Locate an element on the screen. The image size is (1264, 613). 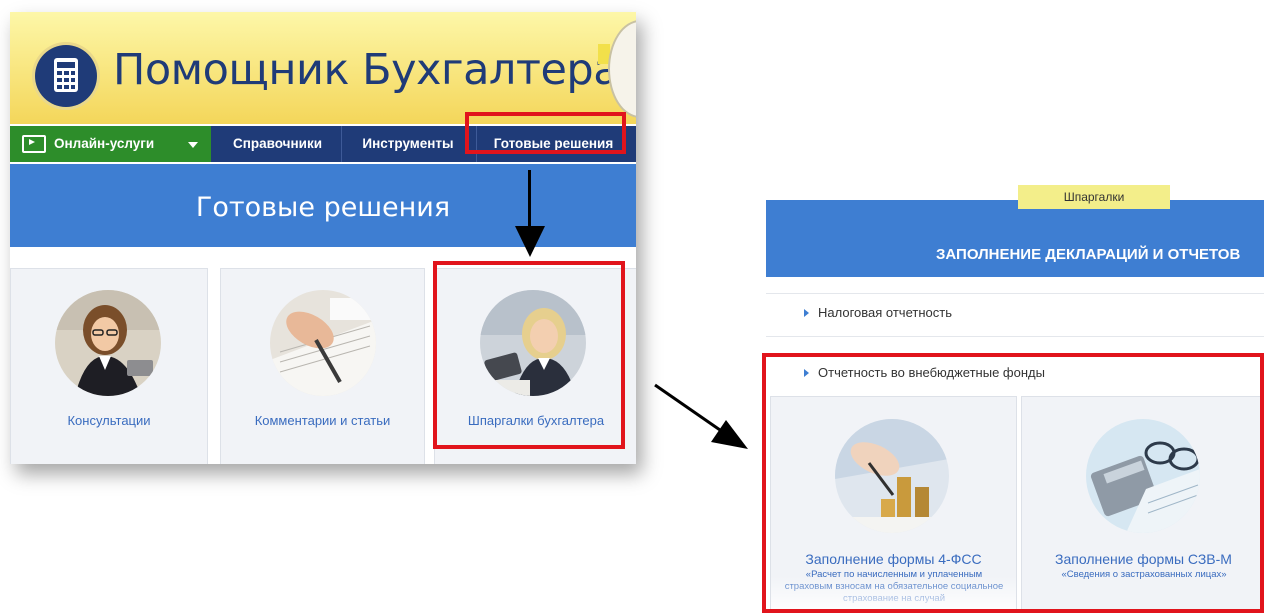
nav-tools: Инструменты is located at coordinates (408, 144).